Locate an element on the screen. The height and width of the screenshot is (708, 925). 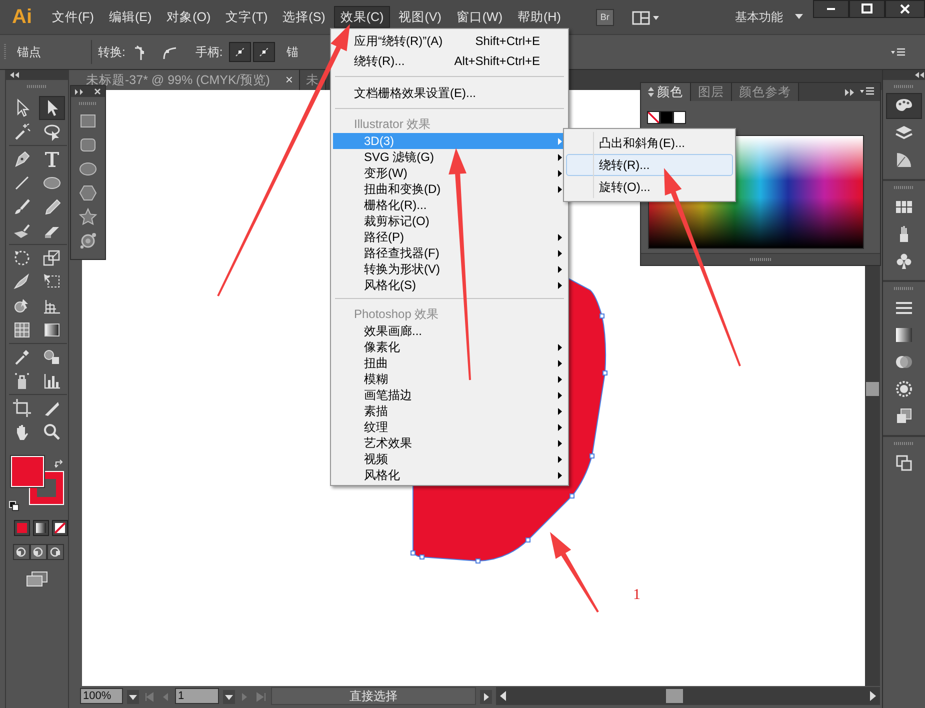
document-tab: 未标题-37* @ 99% (CMYK/预览) × is located at coordinates (189, 80).